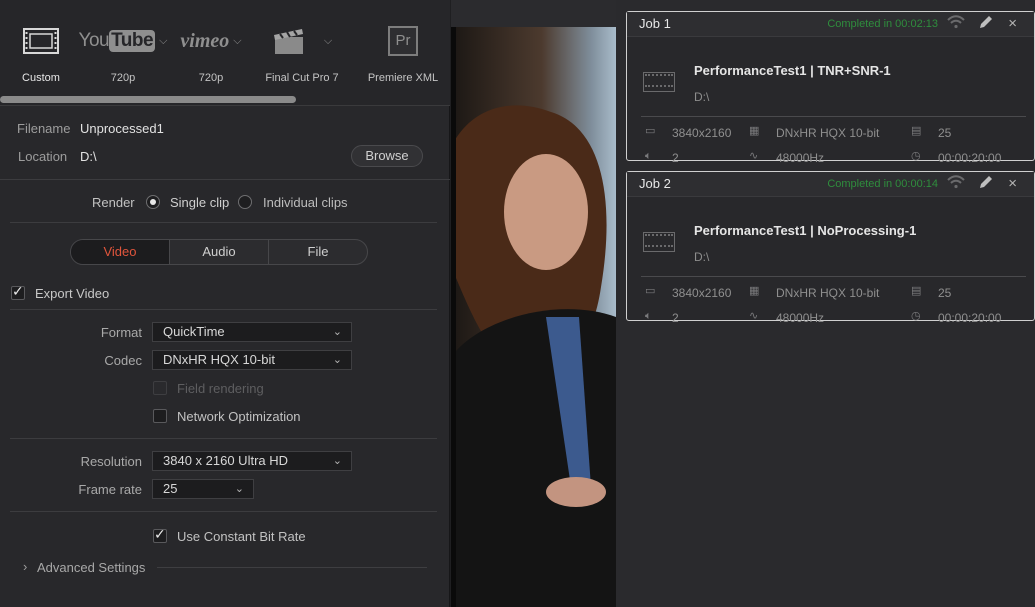 Image resolution: width=1035 pixels, height=607 pixels. I want to click on codec-label: Codec, so click(123, 360).